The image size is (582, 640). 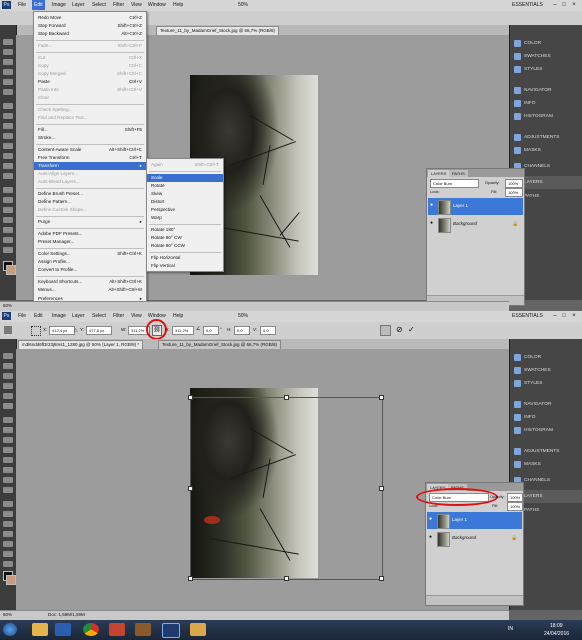 What do you see at coordinates (548, 370) in the screenshot?
I see `dock-swatches: SWATCHES` at bounding box center [548, 370].